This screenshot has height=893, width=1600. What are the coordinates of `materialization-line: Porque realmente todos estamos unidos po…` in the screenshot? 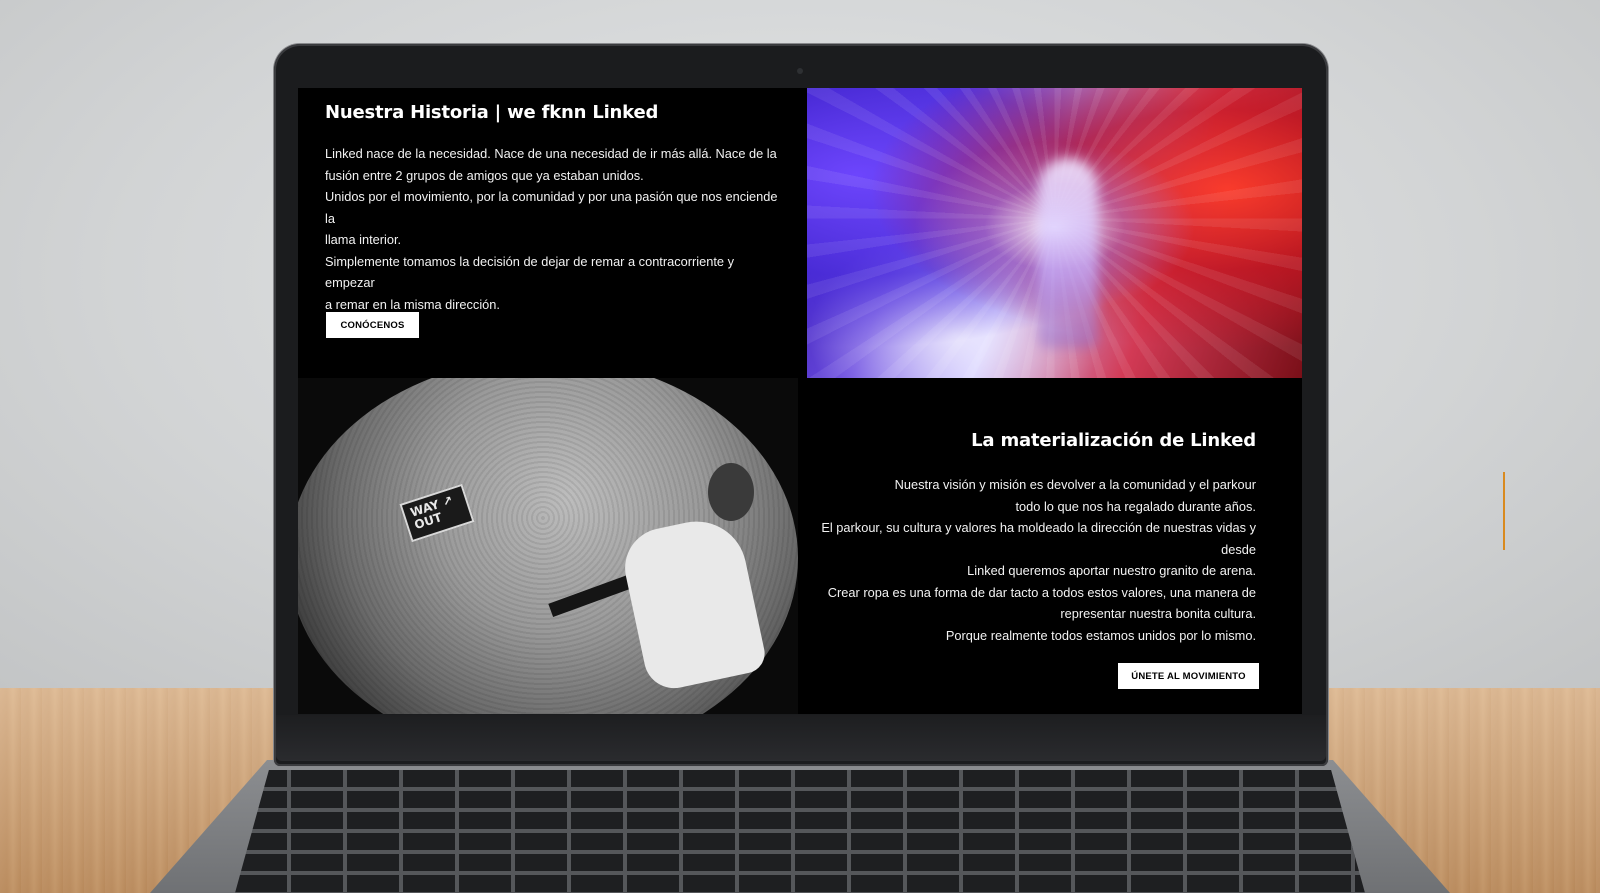 It's located at (1100, 635).